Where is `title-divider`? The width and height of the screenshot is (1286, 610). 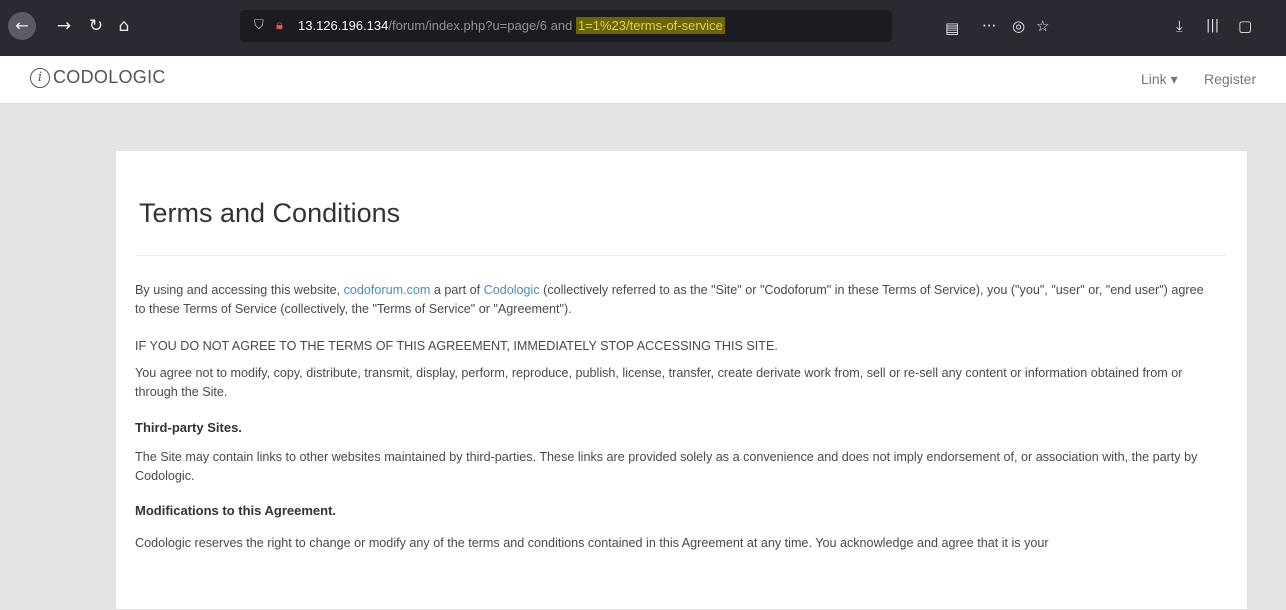
title-divider is located at coordinates (681, 255).